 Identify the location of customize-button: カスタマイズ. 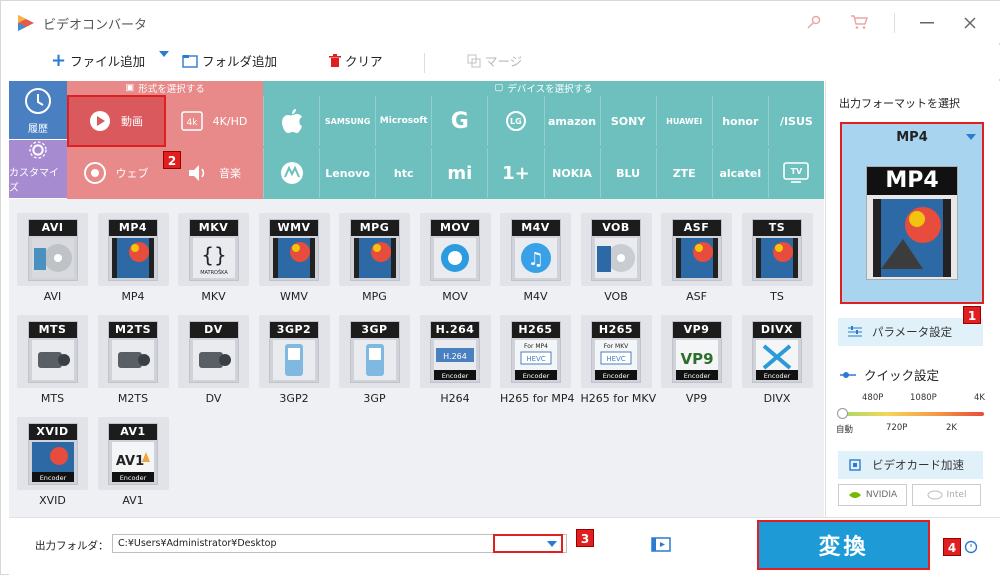
(38, 169).